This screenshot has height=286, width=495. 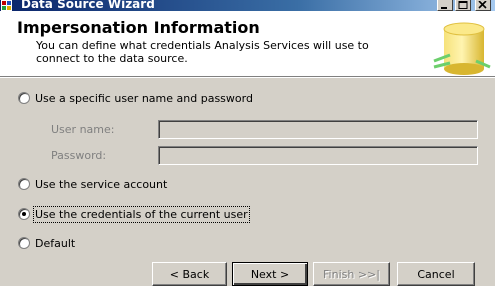 What do you see at coordinates (24, 184) in the screenshot?
I see `service-account-radio` at bounding box center [24, 184].